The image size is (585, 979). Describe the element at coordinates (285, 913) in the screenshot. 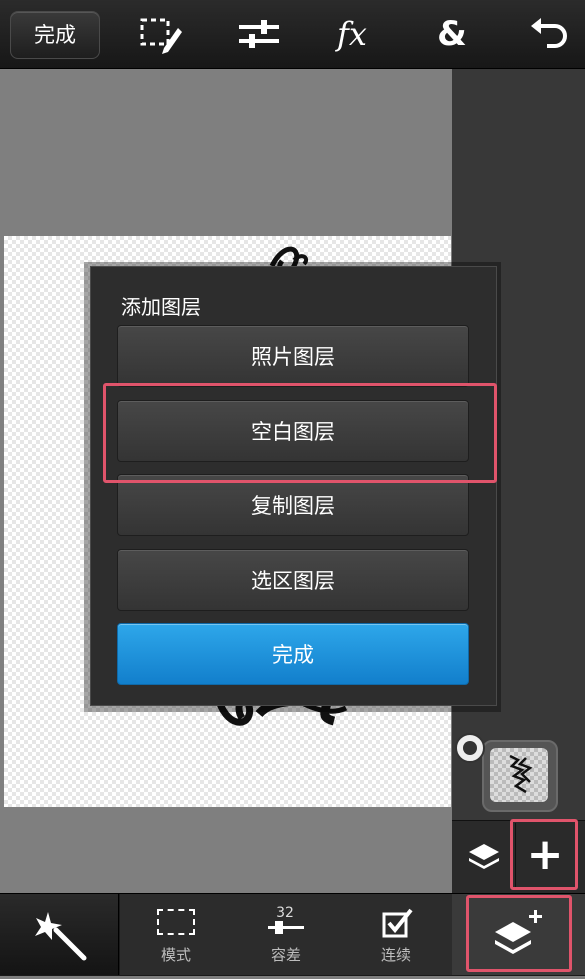

I see `tolerance-value: 32` at that location.